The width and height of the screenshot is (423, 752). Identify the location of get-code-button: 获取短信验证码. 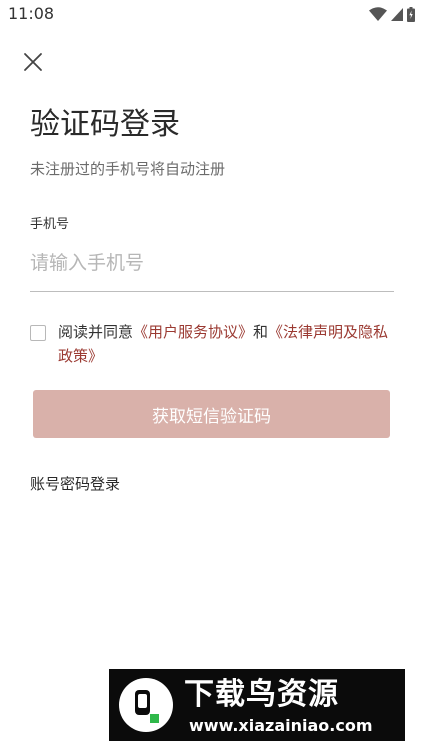
(211, 414).